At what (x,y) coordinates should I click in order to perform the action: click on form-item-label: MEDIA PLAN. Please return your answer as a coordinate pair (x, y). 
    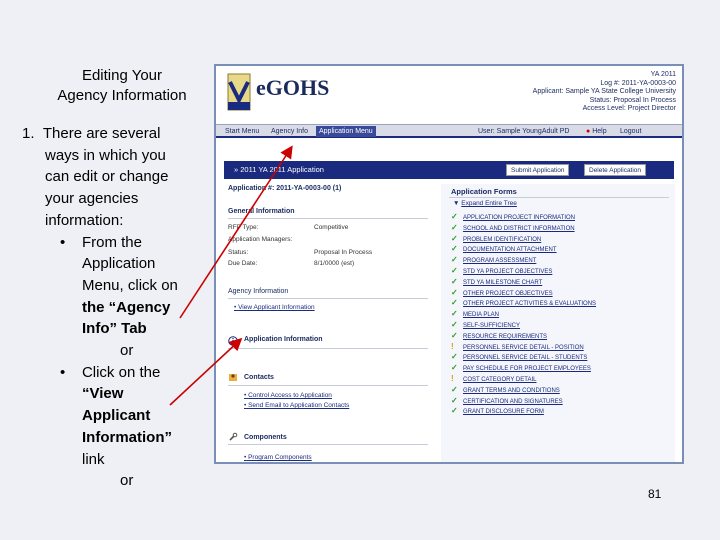
    Looking at the image, I should click on (481, 315).